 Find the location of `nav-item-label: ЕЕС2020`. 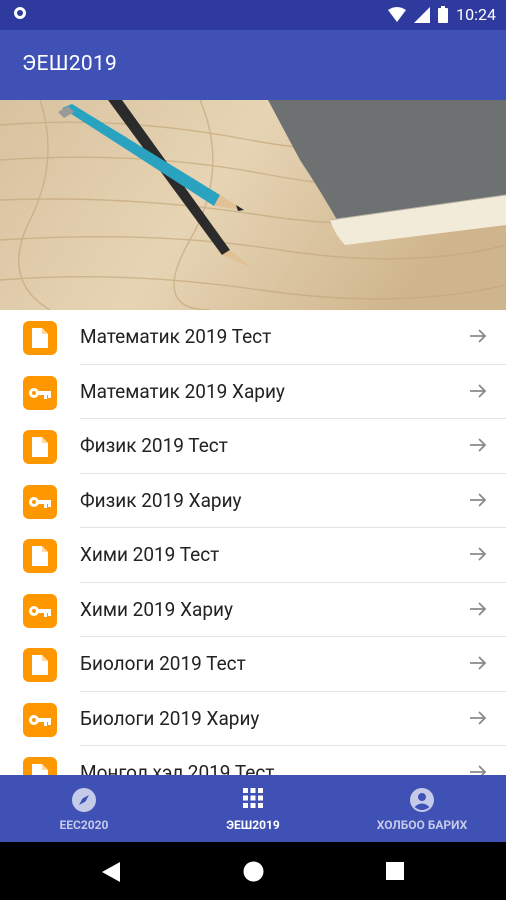

nav-item-label: ЕЕС2020 is located at coordinates (84, 825).